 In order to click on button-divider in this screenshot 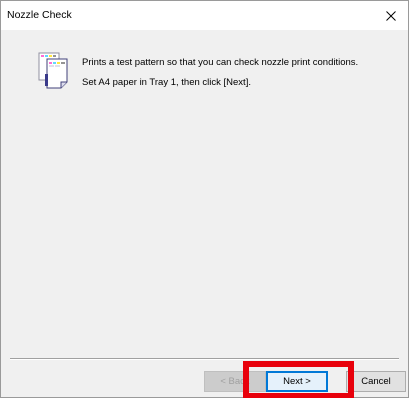, I will do `click(204, 359)`.